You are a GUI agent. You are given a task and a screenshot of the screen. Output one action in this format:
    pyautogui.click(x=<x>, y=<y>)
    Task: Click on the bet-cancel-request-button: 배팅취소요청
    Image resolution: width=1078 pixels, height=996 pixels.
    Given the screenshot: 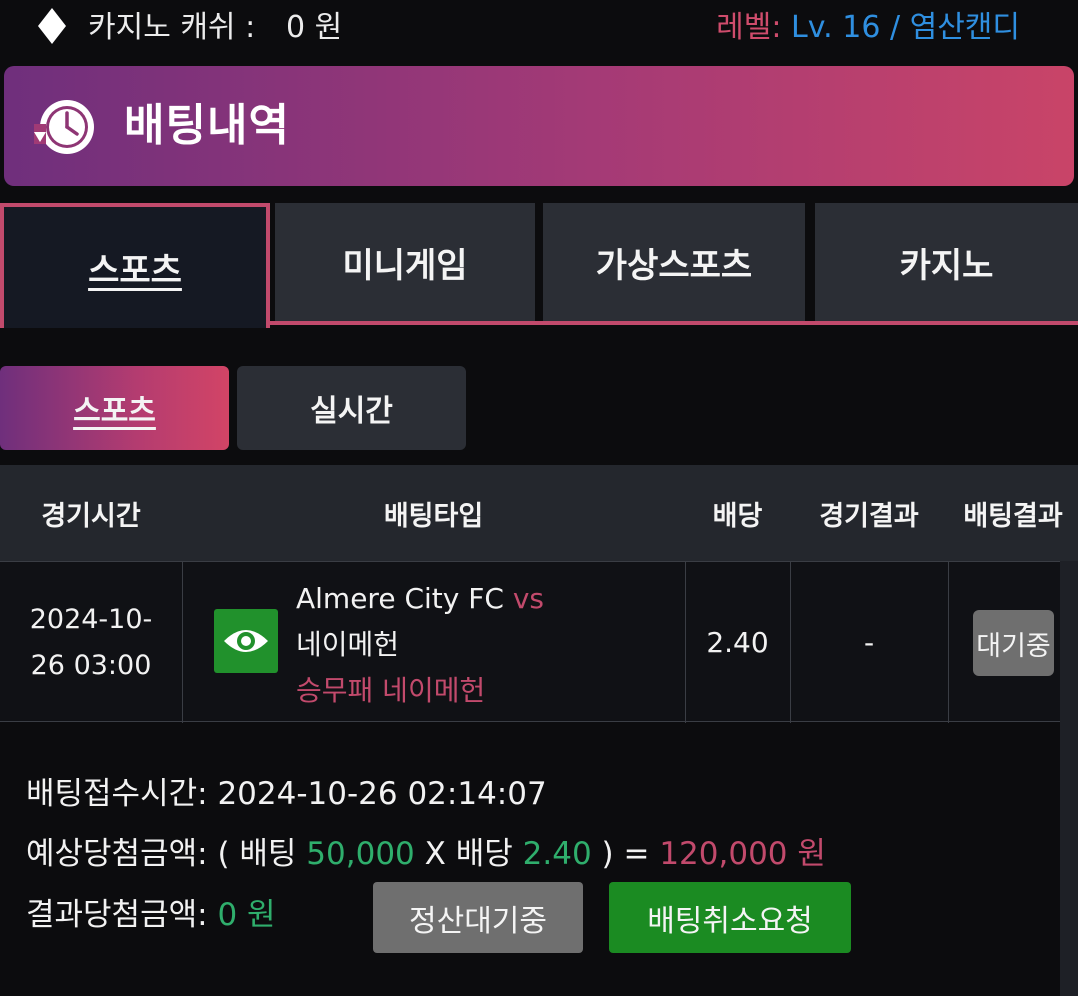 What is the action you would take?
    pyautogui.click(x=730, y=917)
    